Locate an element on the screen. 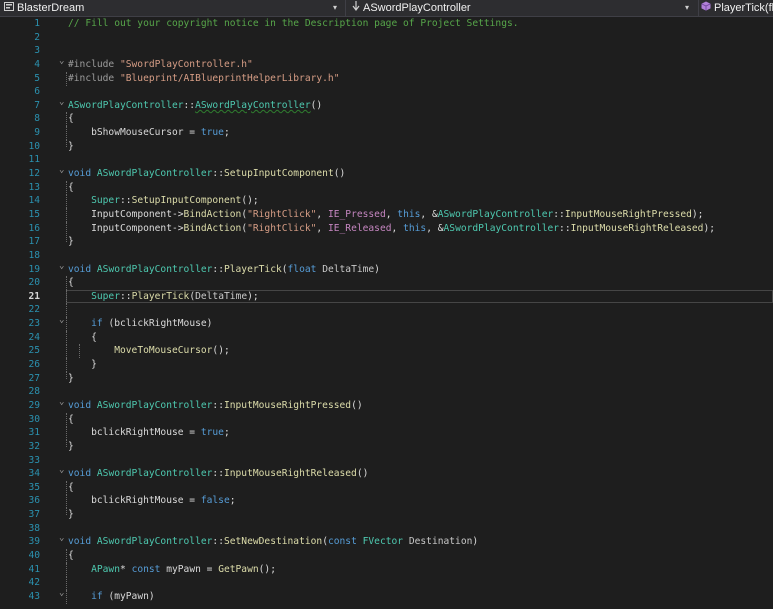 The width and height of the screenshot is (773, 609). code-line: 25 MoveToMouseCursor(); is located at coordinates (386, 351).